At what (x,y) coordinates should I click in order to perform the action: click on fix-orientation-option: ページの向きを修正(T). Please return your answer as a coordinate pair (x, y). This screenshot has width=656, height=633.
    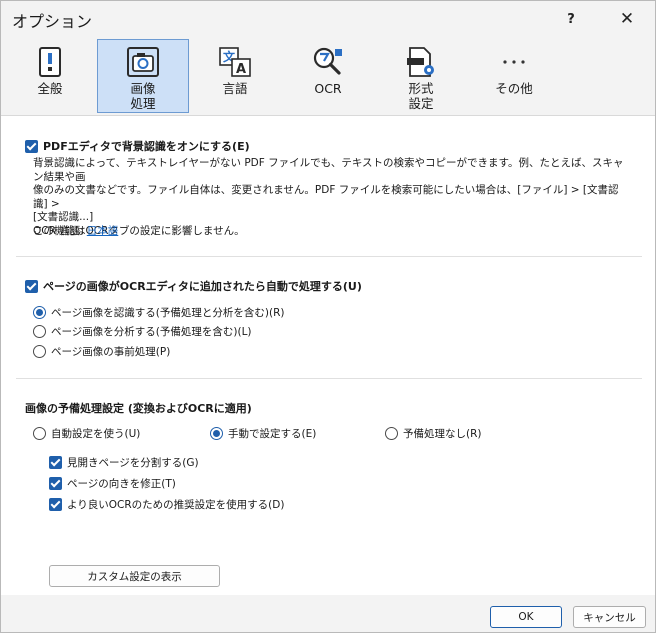
    Looking at the image, I should click on (112, 483).